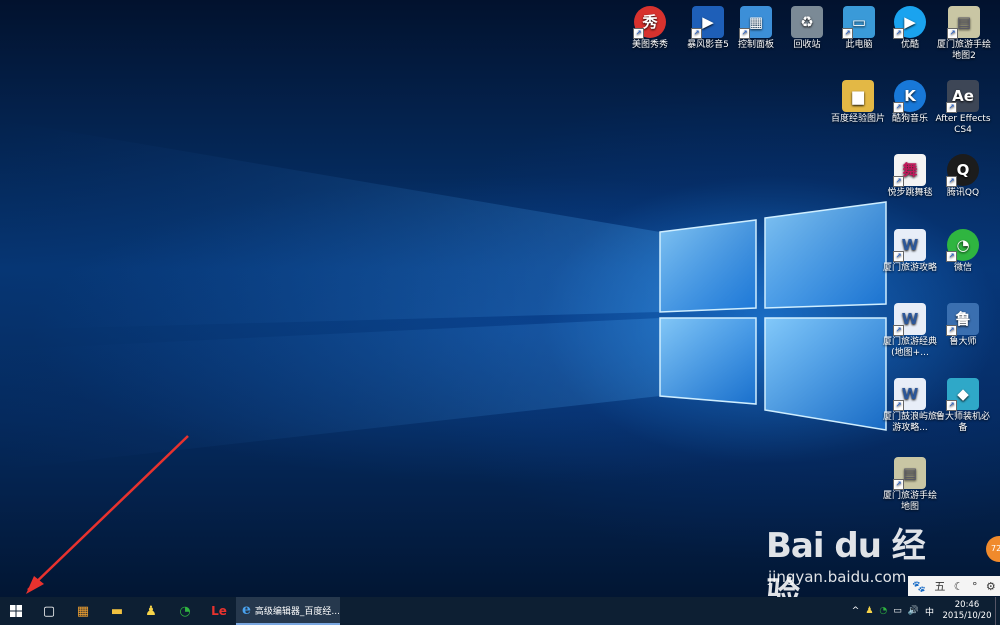 This screenshot has height=625, width=1000. What do you see at coordinates (755, 22) in the screenshot?
I see `control-panel-icon: ▦ ↗` at bounding box center [755, 22].